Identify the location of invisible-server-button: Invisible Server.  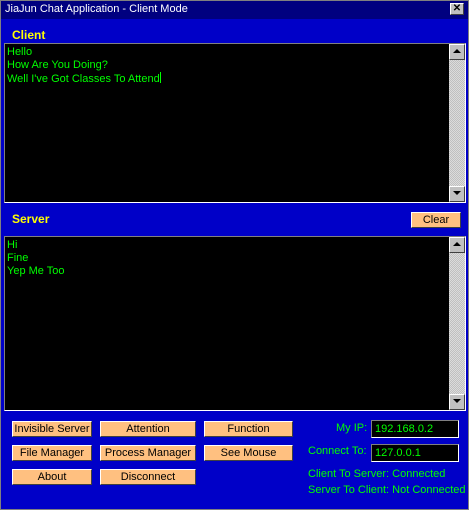
(52, 429).